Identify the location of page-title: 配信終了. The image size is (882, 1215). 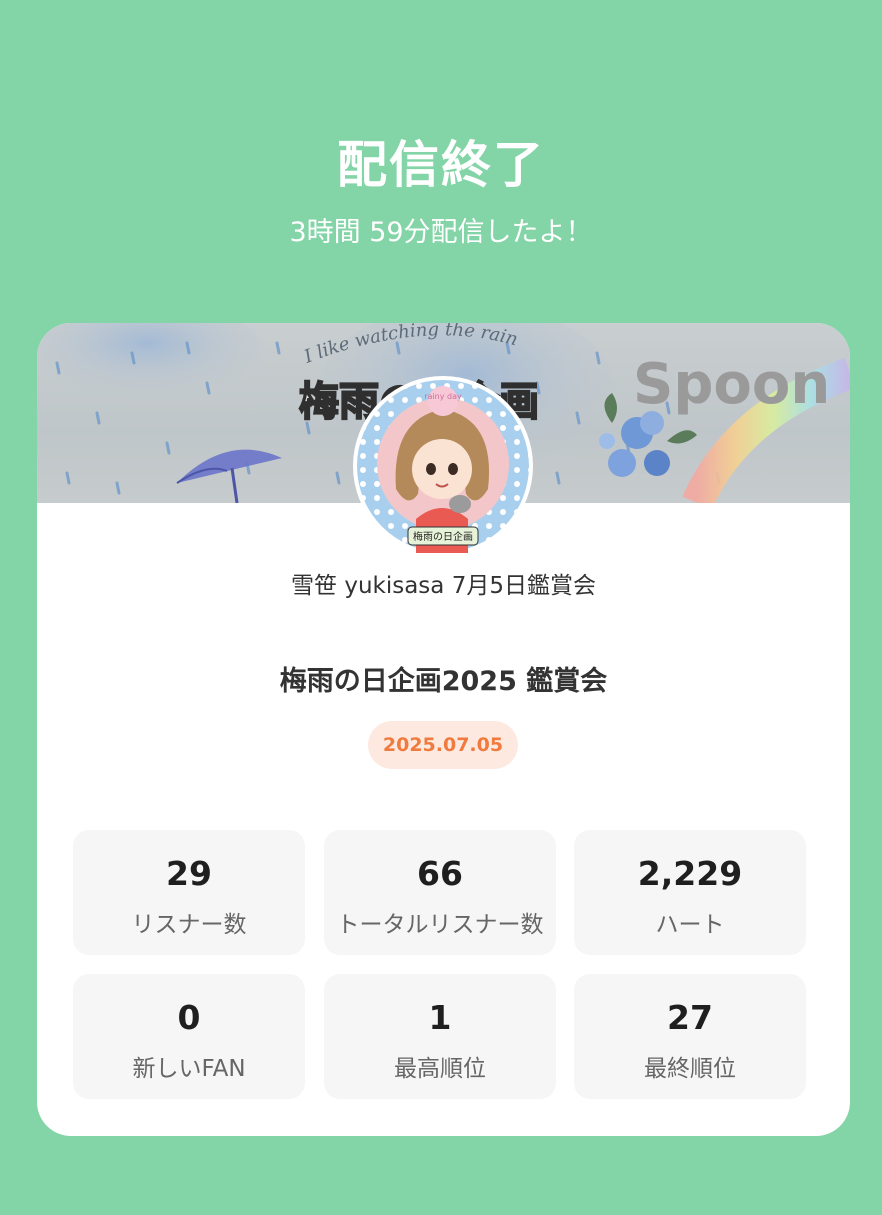
(441, 165).